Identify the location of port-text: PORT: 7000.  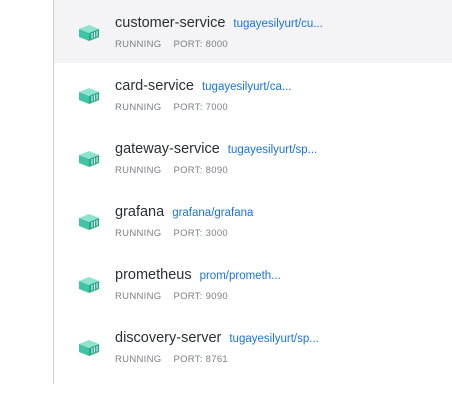
(201, 107).